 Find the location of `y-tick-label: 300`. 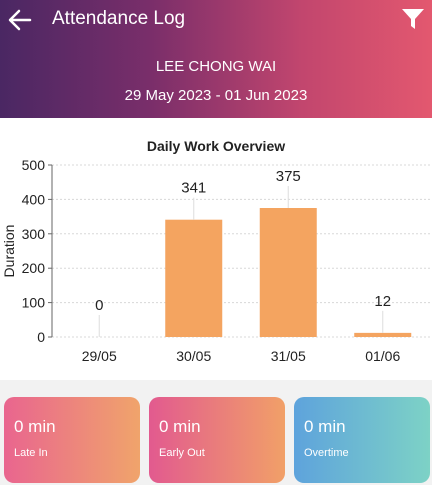

y-tick-label: 300 is located at coordinates (34, 234).